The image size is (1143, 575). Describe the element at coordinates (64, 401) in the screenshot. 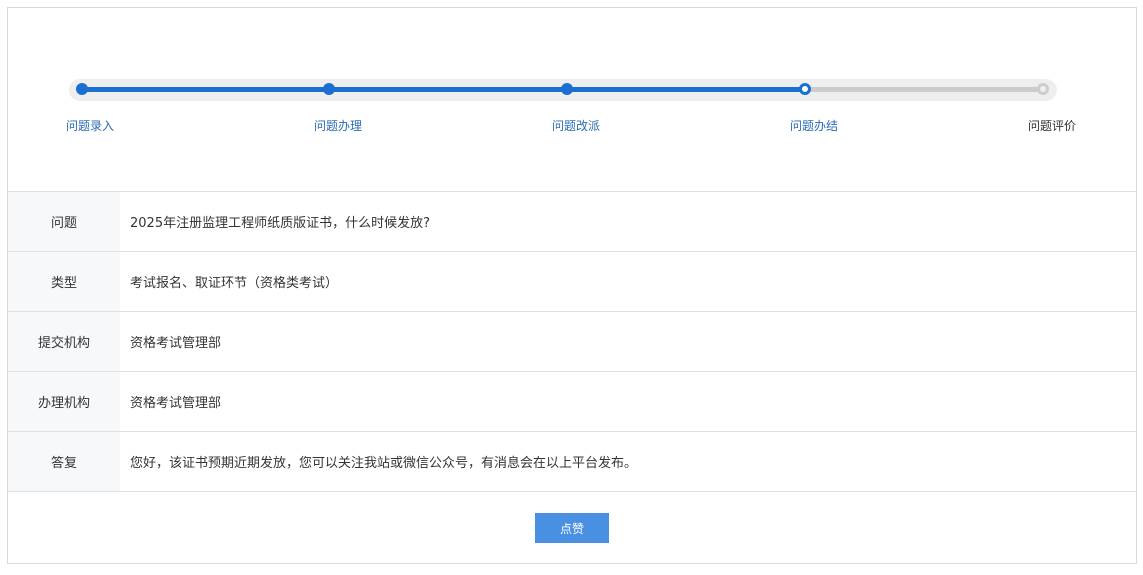

I see `info-label: 办理机构` at that location.